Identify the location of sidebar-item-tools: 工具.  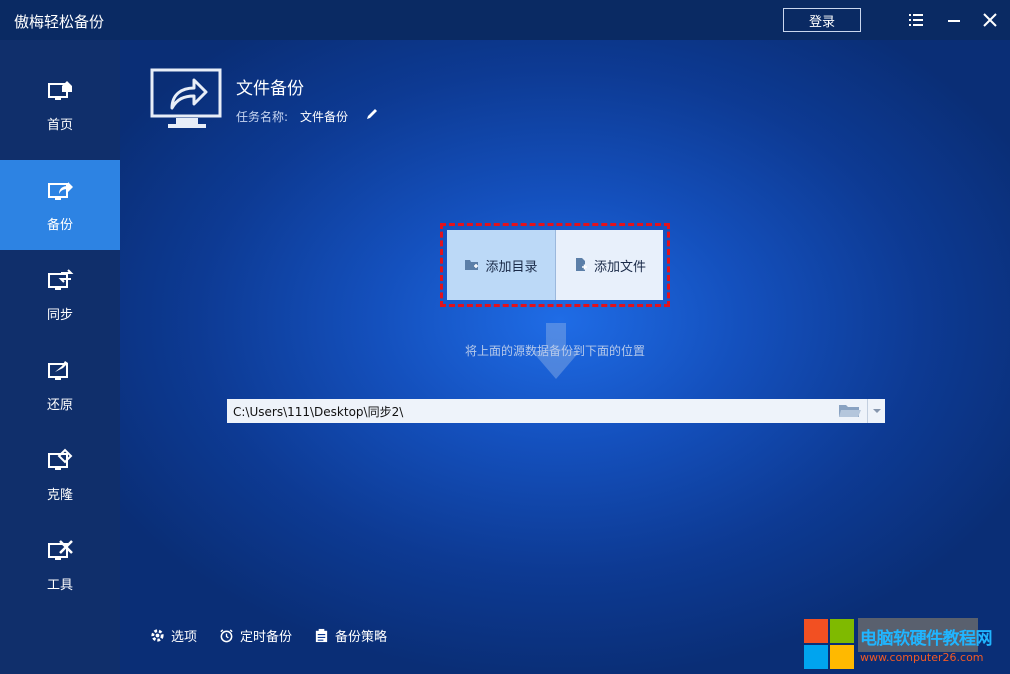
(60, 565).